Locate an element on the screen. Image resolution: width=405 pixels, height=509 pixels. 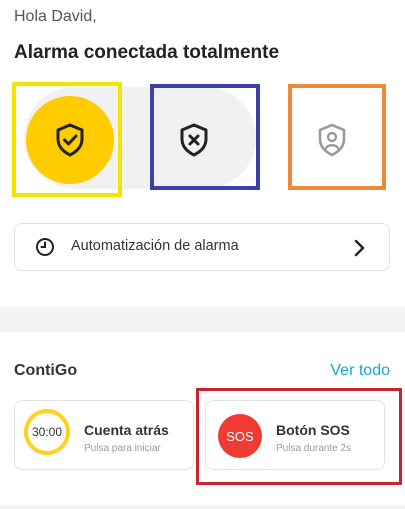
highlight-box-arm-total is located at coordinates (67, 139).